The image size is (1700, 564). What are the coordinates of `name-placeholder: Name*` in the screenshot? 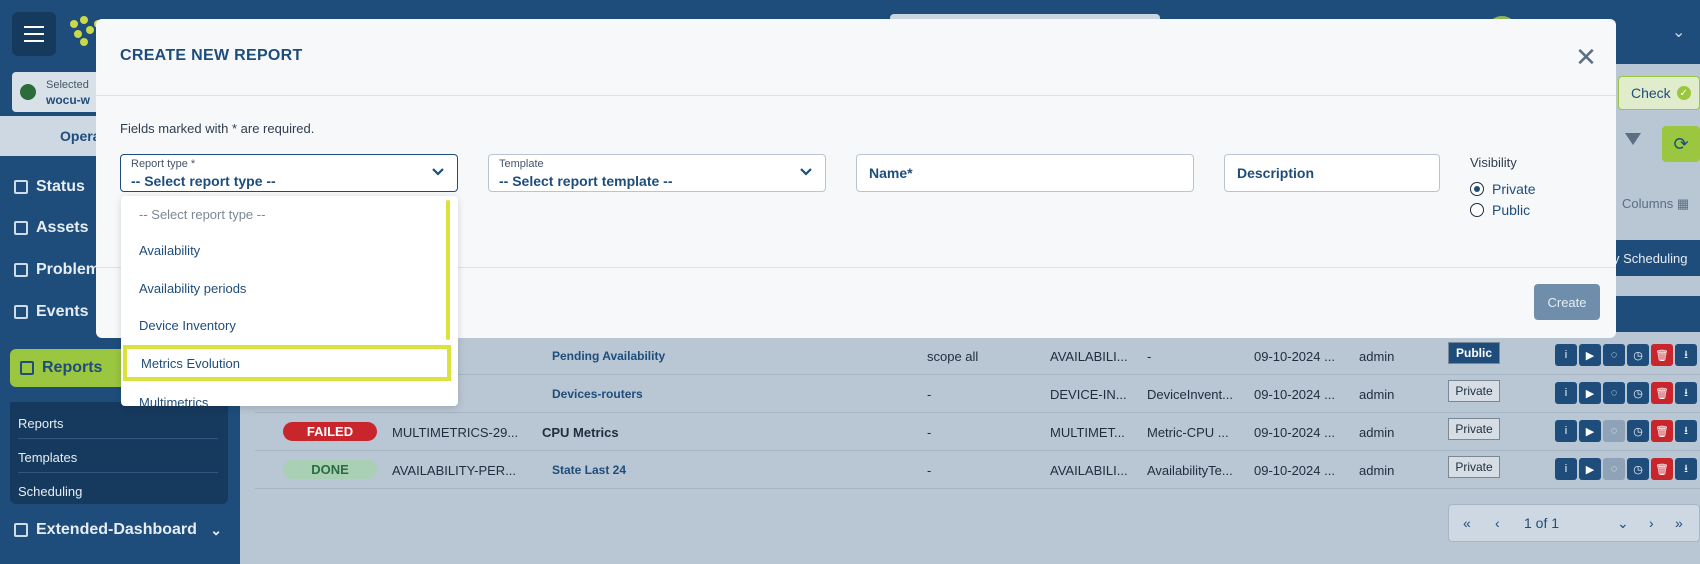 It's located at (891, 173).